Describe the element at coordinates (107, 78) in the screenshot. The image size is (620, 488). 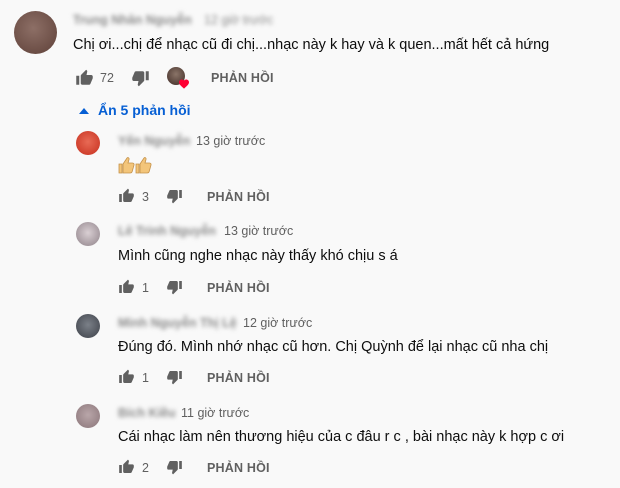
I see `like-count: 72` at that location.